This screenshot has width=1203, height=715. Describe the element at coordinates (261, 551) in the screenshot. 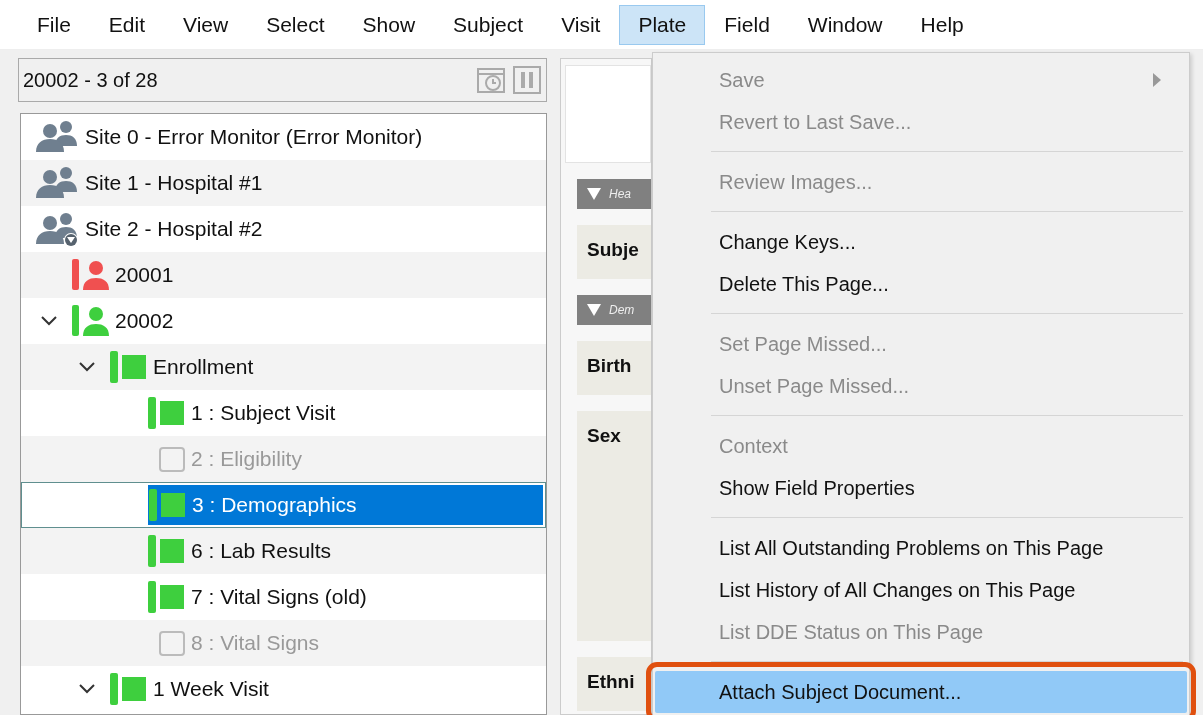

I see `tree-item-label: 6 : Lab Results` at that location.